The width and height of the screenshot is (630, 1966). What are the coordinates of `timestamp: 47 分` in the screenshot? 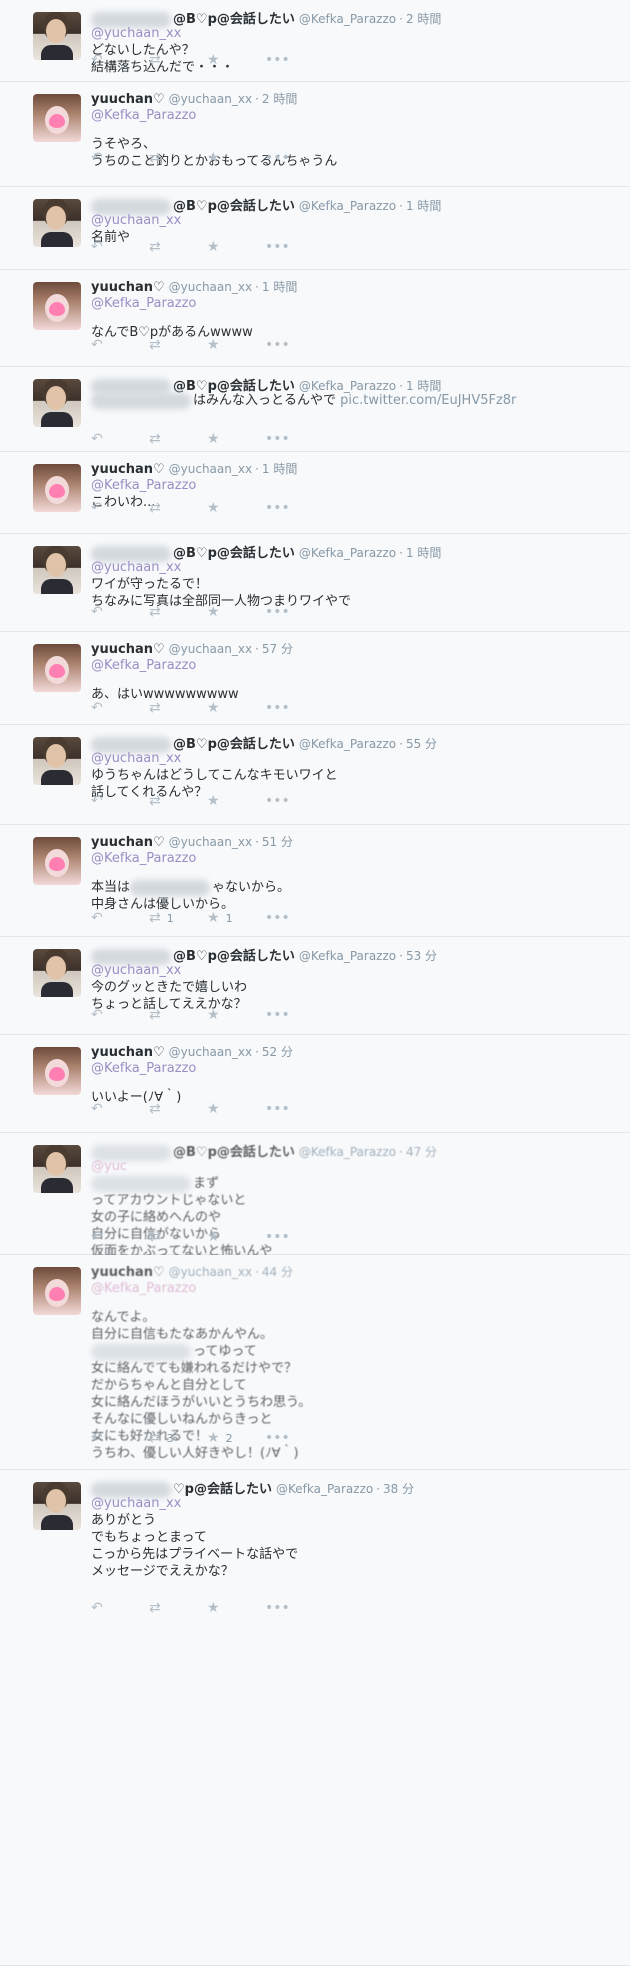 It's located at (421, 1152).